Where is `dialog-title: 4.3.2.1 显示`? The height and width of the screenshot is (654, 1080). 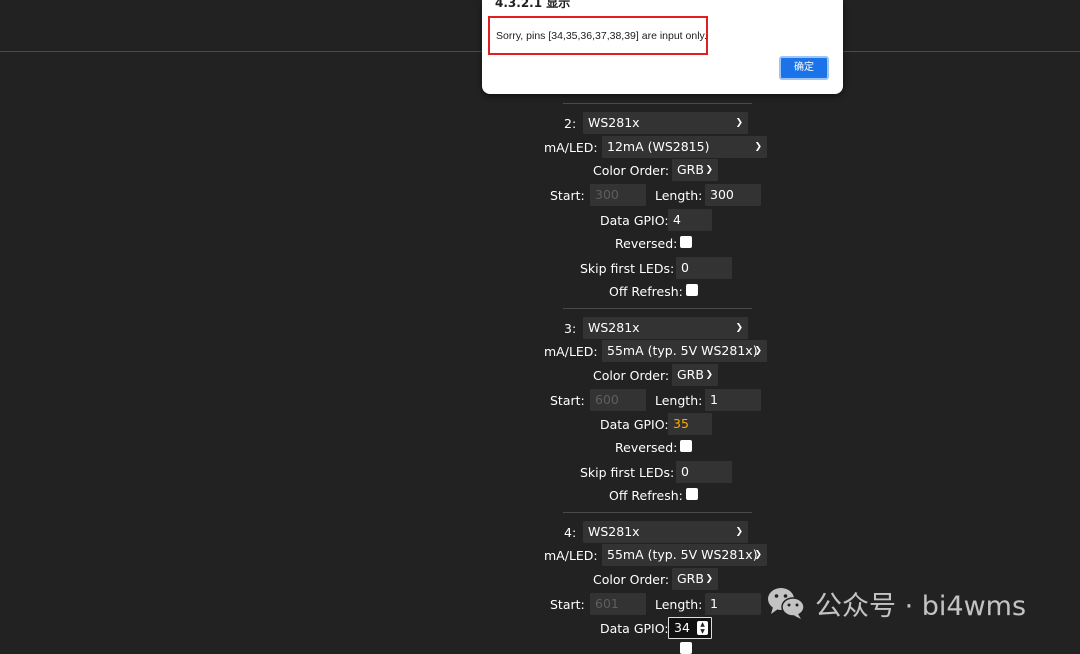
dialog-title: 4.3.2.1 显示 is located at coordinates (533, 5).